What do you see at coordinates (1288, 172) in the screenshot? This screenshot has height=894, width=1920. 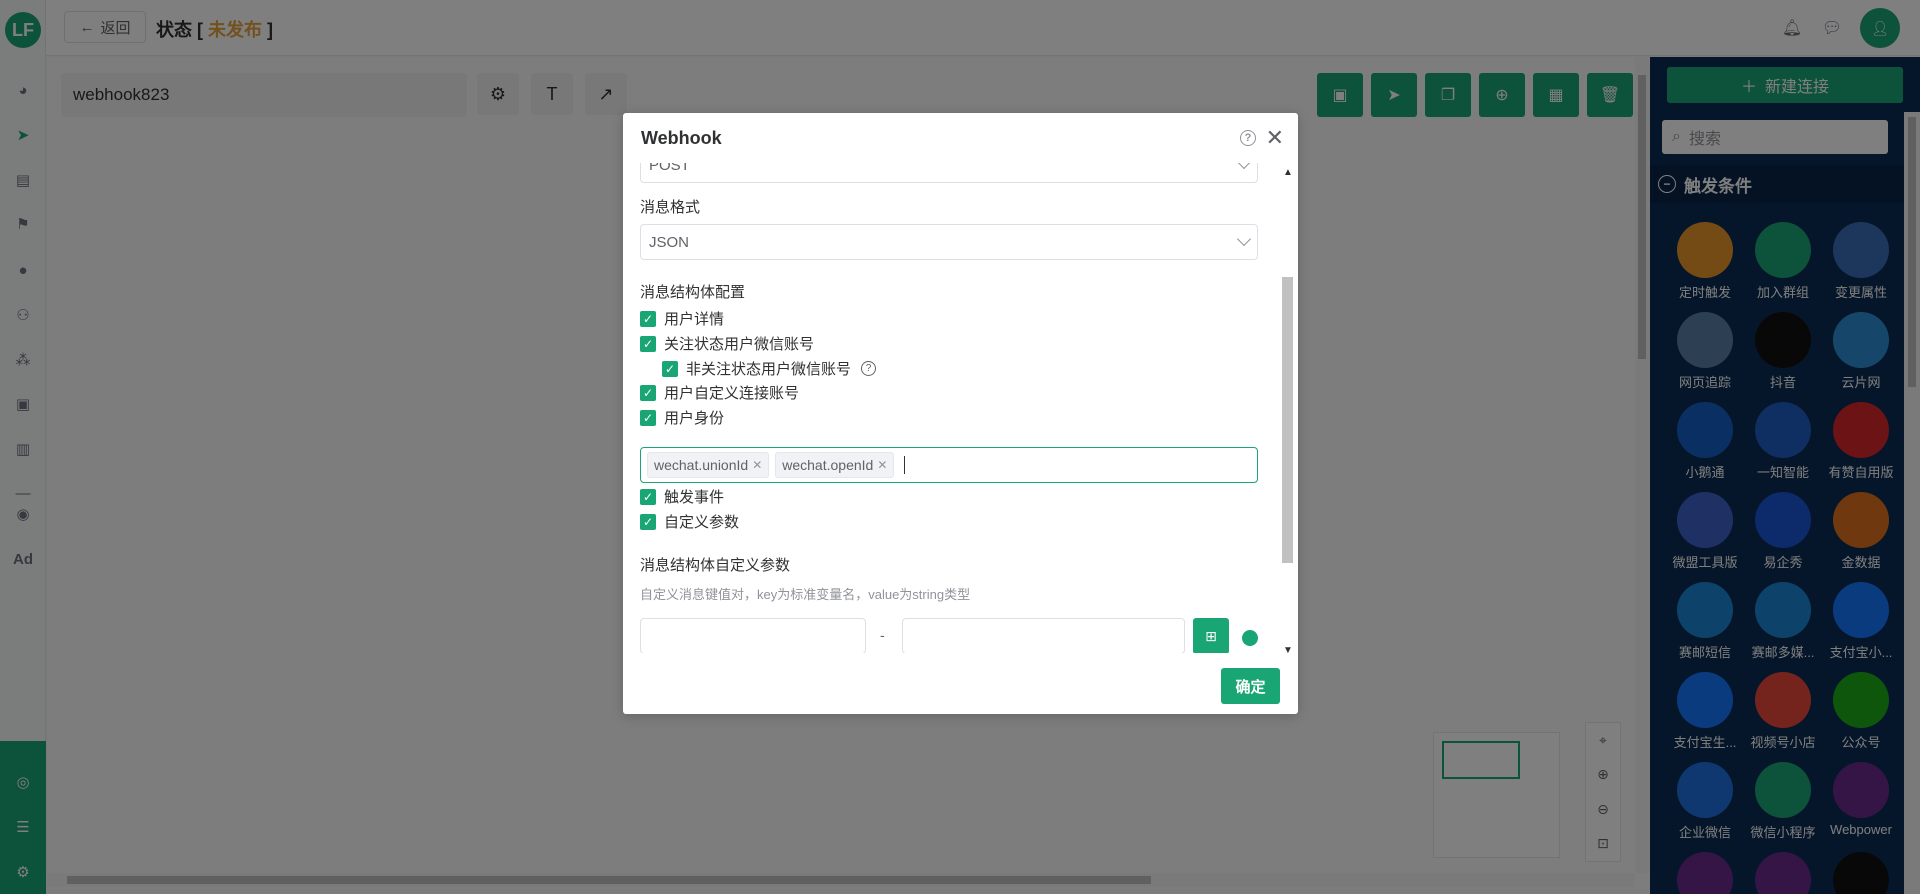 I see `scroll-up-icon: ▲` at bounding box center [1288, 172].